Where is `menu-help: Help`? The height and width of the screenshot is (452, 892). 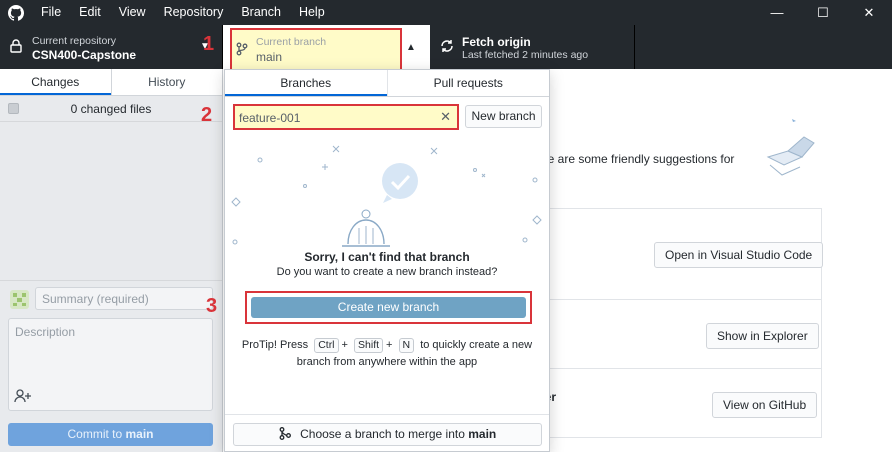 menu-help: Help is located at coordinates (312, 12).